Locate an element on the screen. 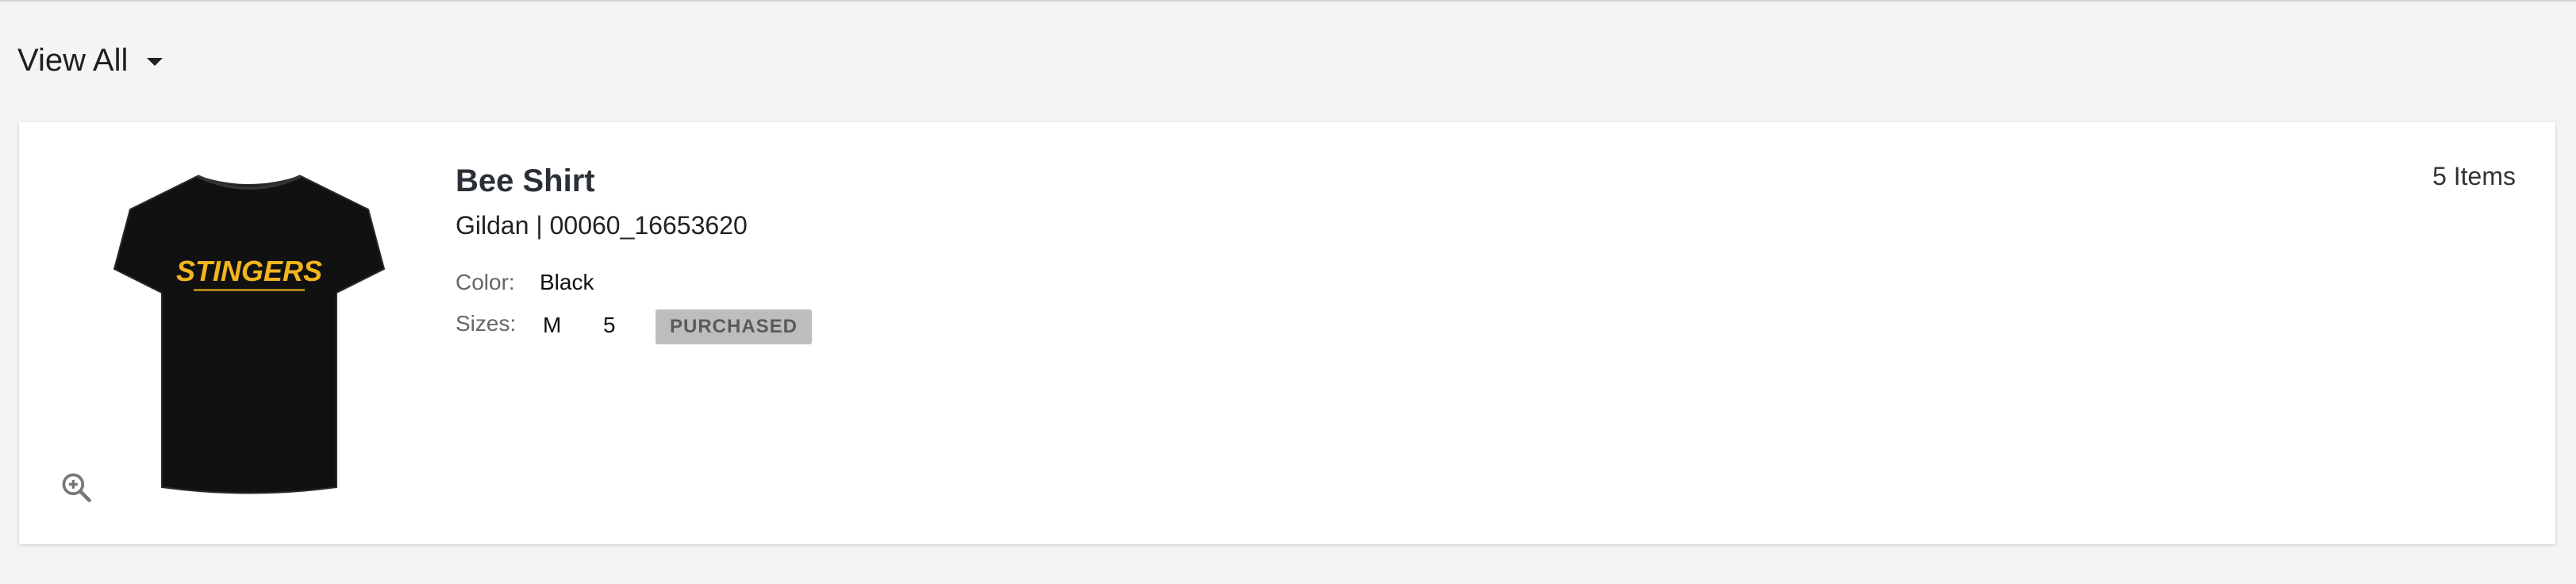 The image size is (2576, 584). product-title: Bee Shirt is located at coordinates (525, 180).